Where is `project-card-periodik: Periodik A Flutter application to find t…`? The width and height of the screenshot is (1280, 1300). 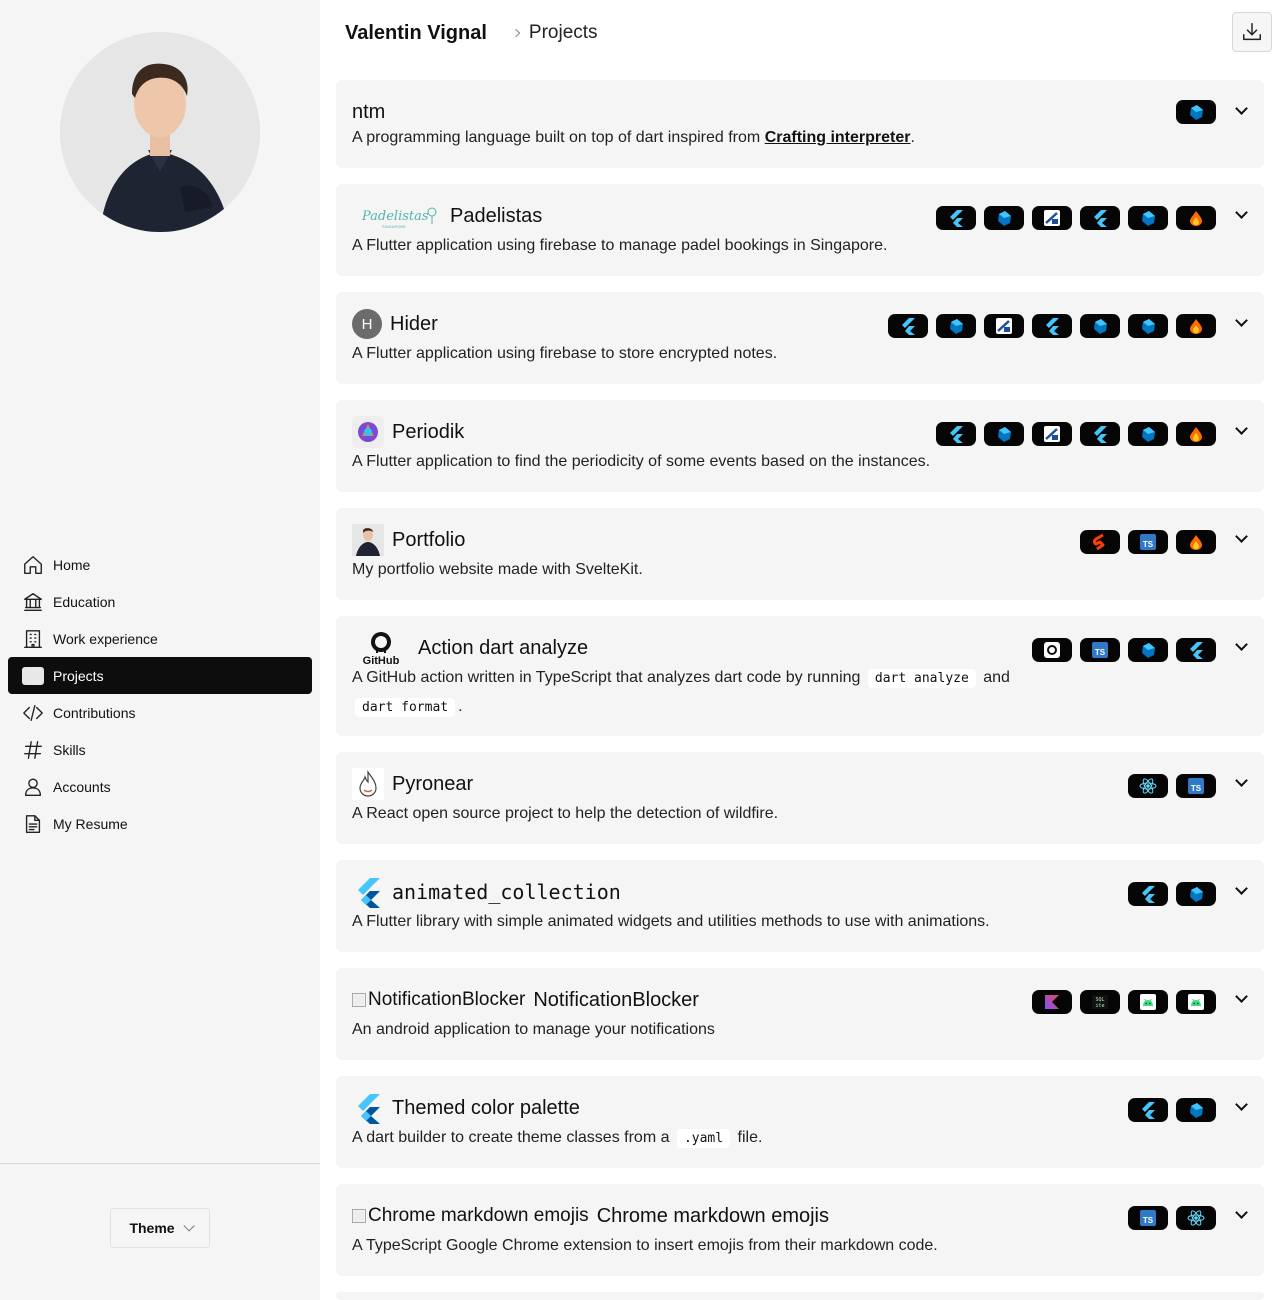
project-card-periodik: Periodik A Flutter application to find t… is located at coordinates (800, 446).